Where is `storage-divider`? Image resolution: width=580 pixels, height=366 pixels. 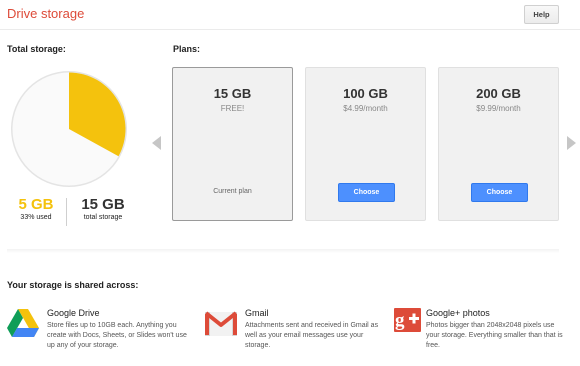
storage-divider is located at coordinates (66, 212).